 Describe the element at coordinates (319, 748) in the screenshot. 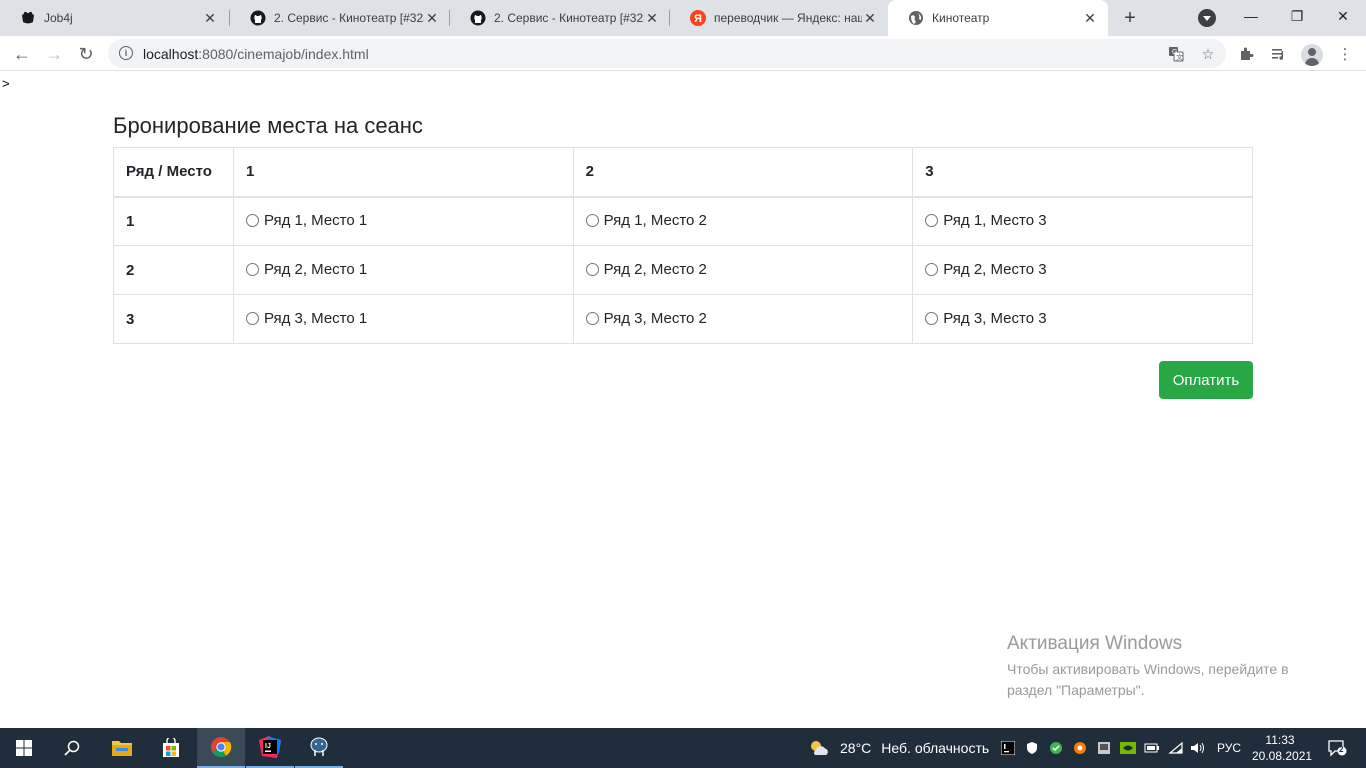

I see `postgresql-icon` at that location.